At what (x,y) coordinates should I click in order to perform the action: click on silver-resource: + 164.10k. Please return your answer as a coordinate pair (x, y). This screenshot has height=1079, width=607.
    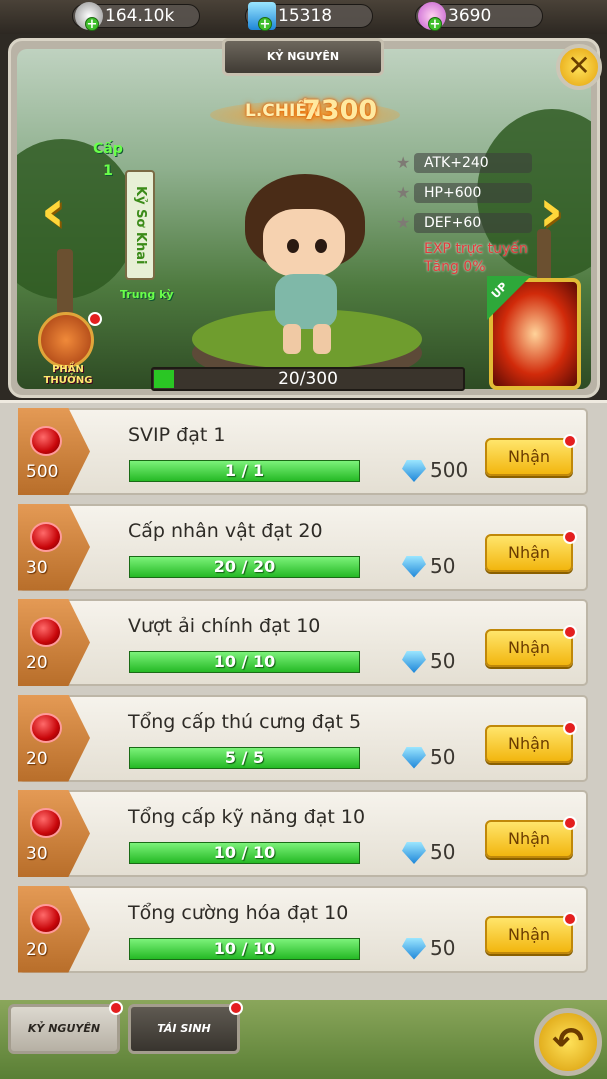
    Looking at the image, I should click on (136, 16).